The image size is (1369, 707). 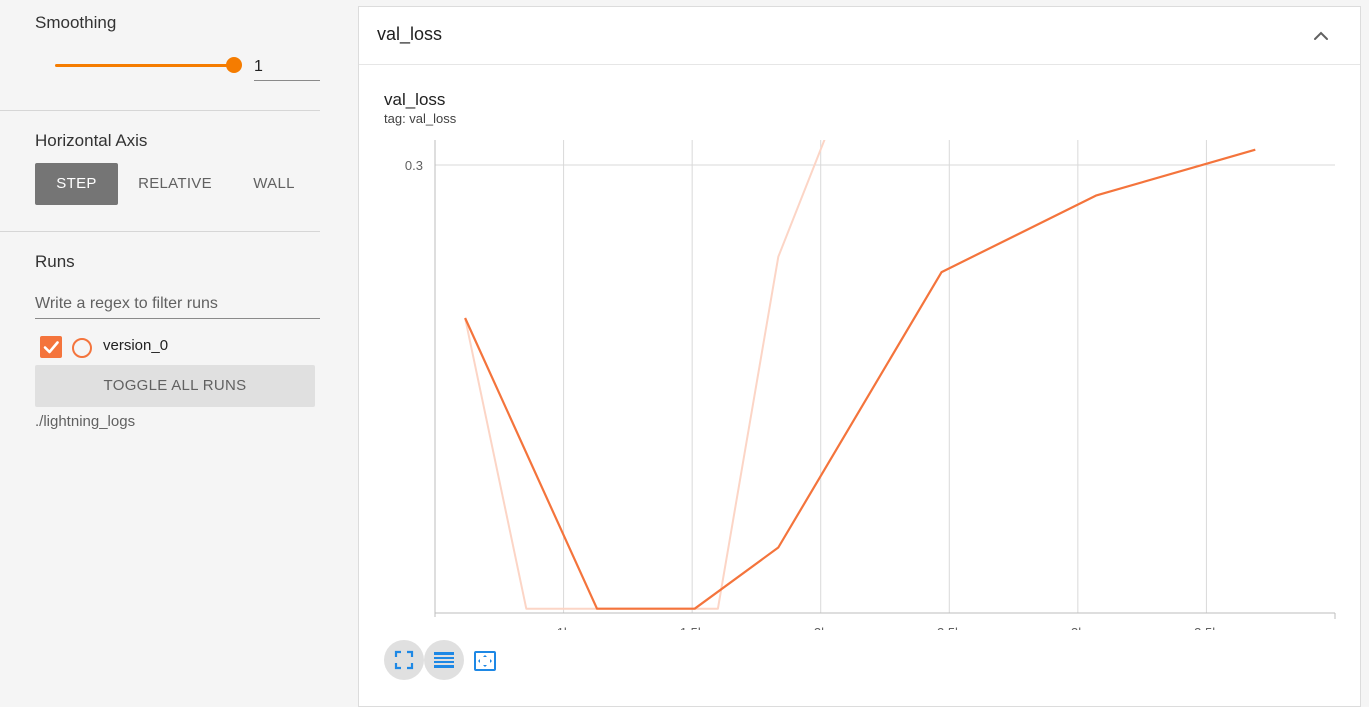 What do you see at coordinates (821, 627) in the screenshot?
I see `x-tick-label: 2k` at bounding box center [821, 627].